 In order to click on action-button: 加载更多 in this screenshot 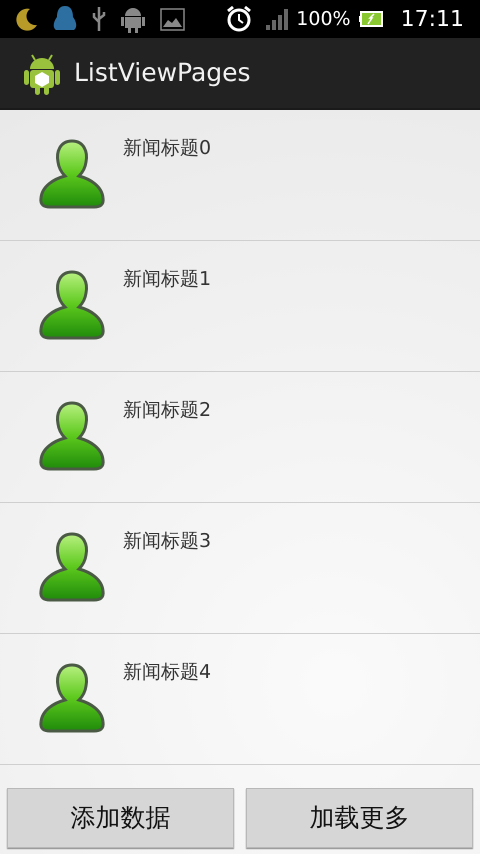, I will do `click(359, 818)`.